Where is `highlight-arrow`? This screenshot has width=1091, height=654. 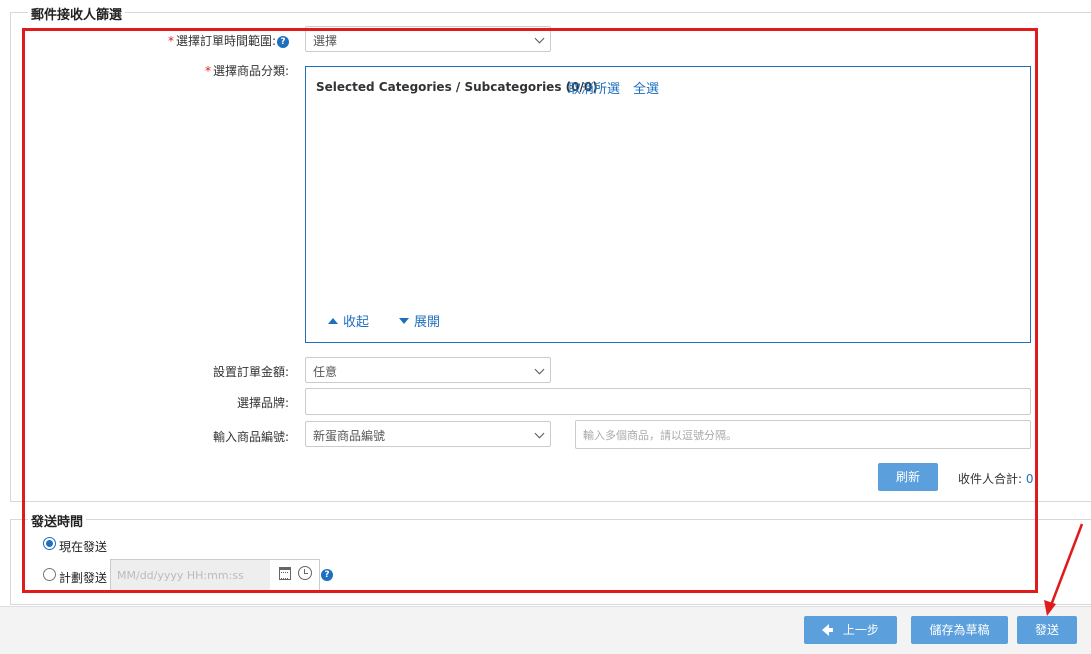 highlight-arrow is located at coordinates (1064, 569).